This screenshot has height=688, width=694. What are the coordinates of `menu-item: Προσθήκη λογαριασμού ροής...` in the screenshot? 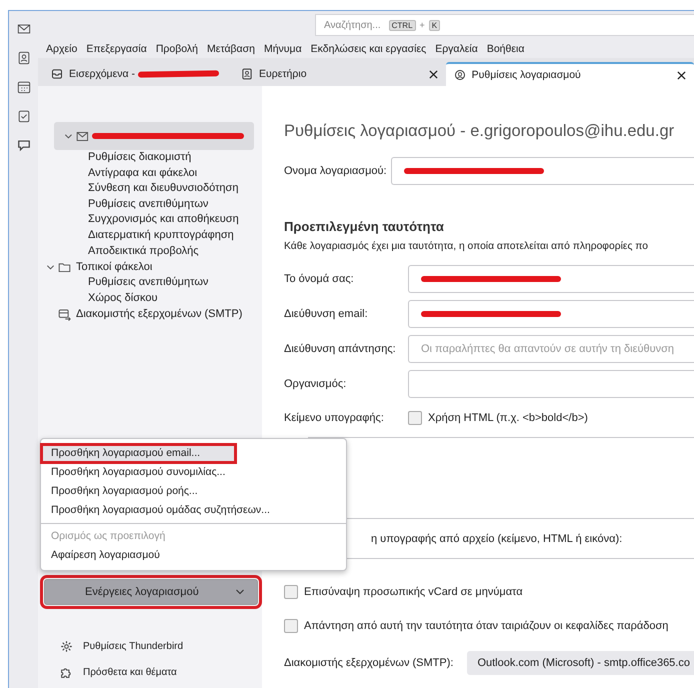 It's located at (193, 491).